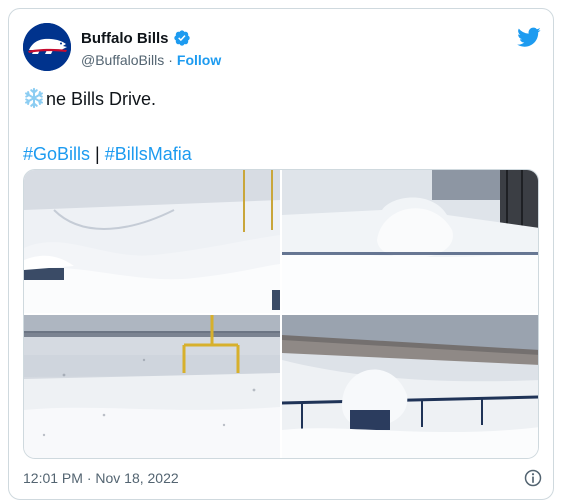 This screenshot has height=503, width=563. Describe the element at coordinates (152, 241) in the screenshot. I see `photo-snowy-field-goalpost` at that location.